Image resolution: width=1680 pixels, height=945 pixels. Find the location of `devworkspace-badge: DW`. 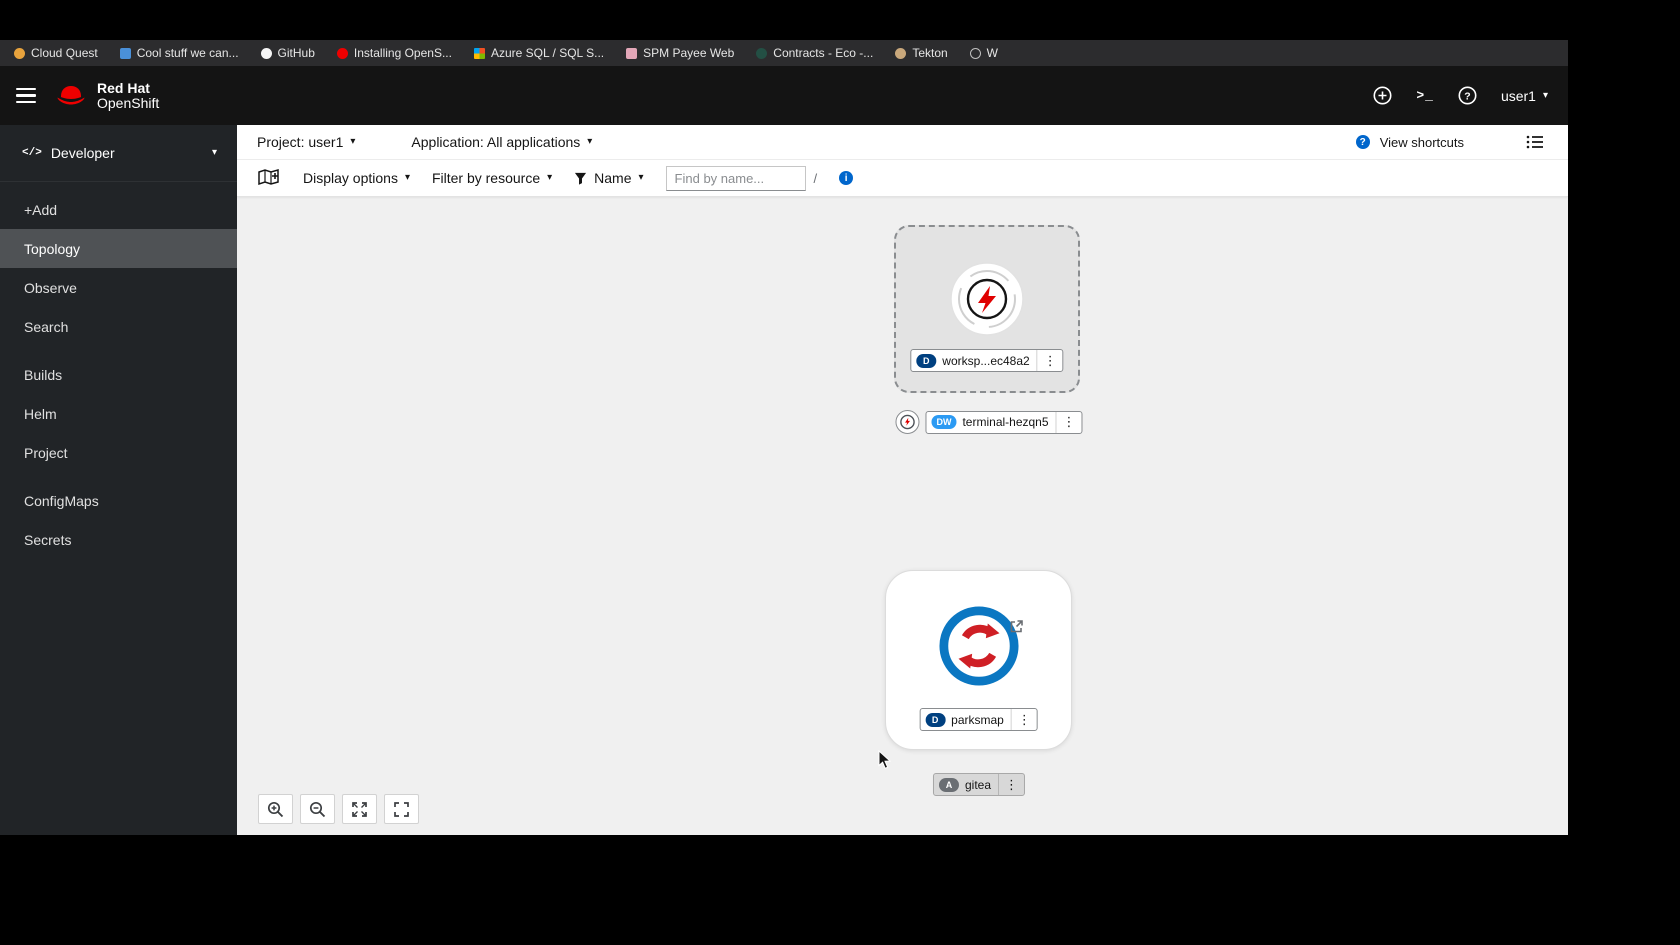

devworkspace-badge: DW is located at coordinates (944, 422).